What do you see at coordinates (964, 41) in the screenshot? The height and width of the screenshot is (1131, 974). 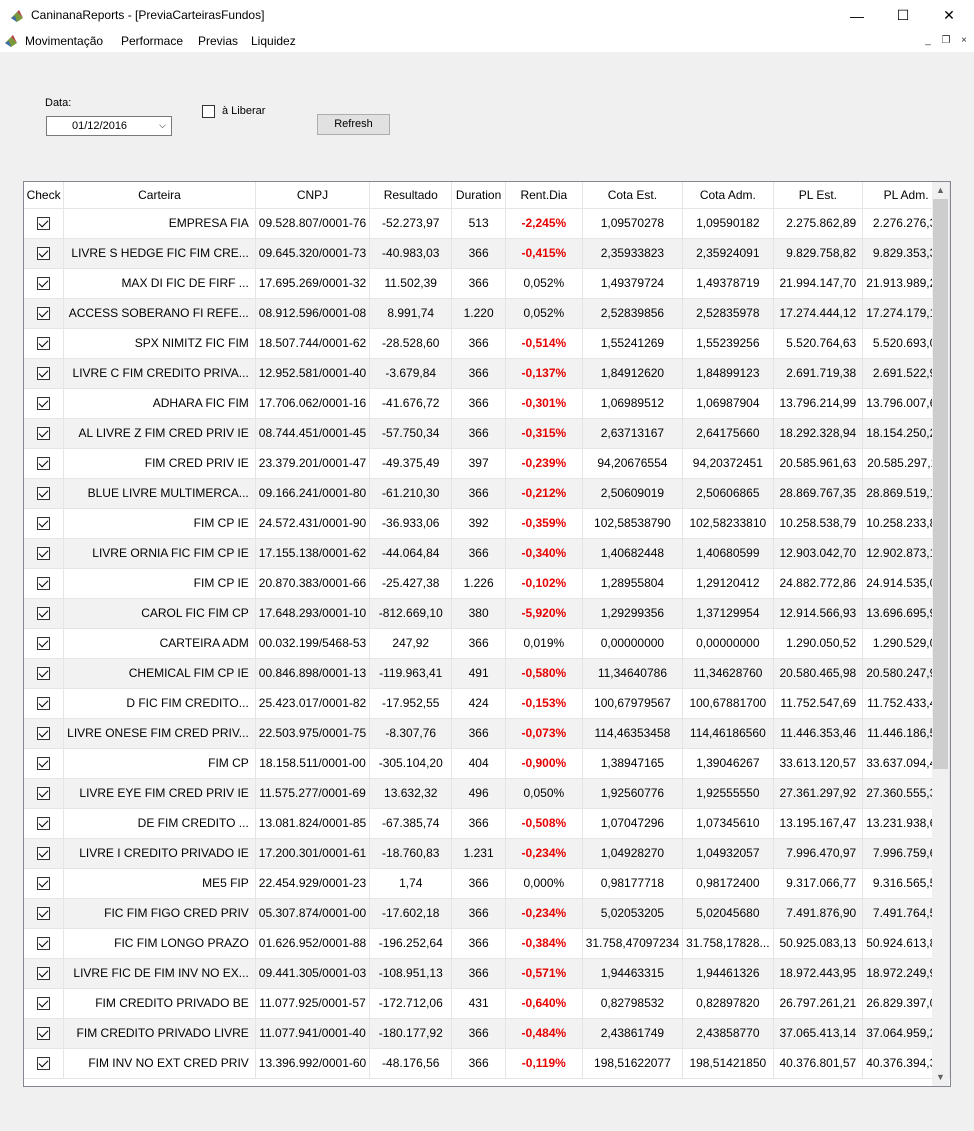 I see `mdi-close-button: ×` at bounding box center [964, 41].